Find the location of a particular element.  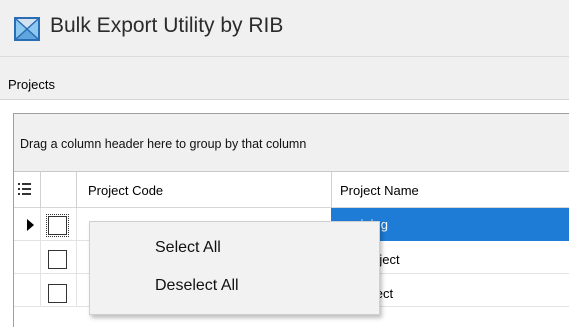

context-menu-deselect-all: Deselect All is located at coordinates (234, 287).